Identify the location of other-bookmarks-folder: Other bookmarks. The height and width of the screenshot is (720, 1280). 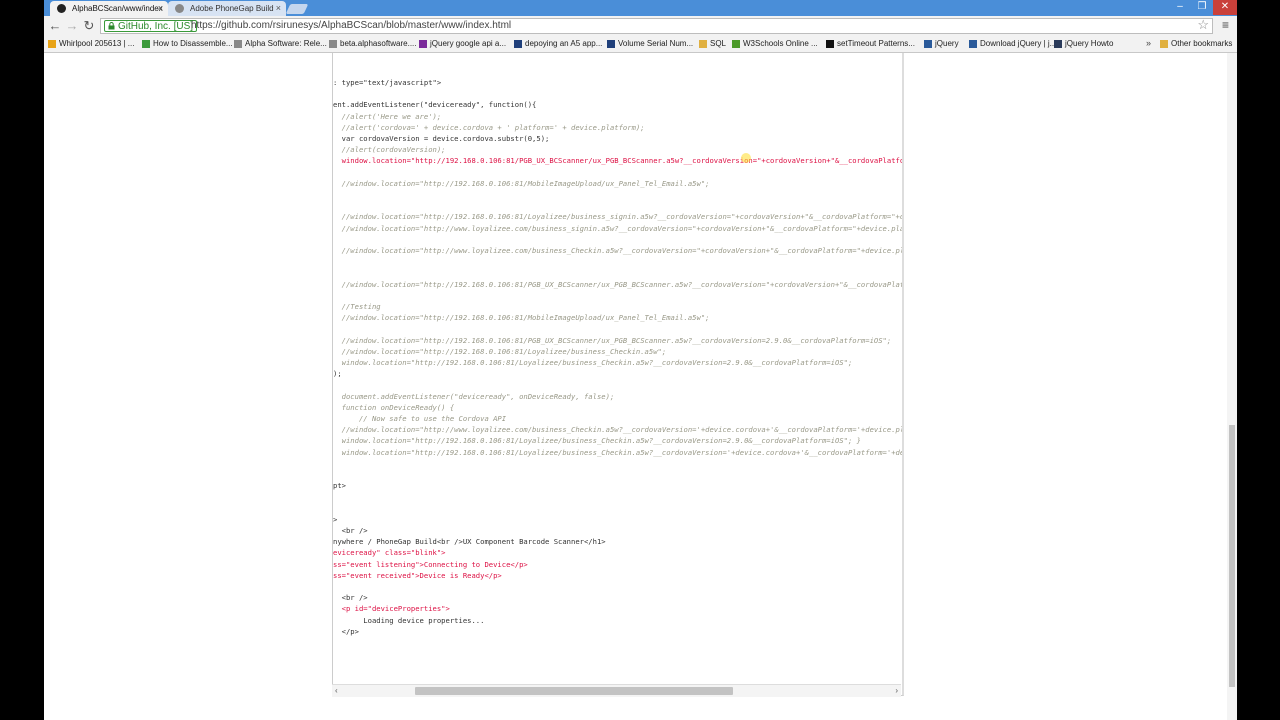
(1196, 44).